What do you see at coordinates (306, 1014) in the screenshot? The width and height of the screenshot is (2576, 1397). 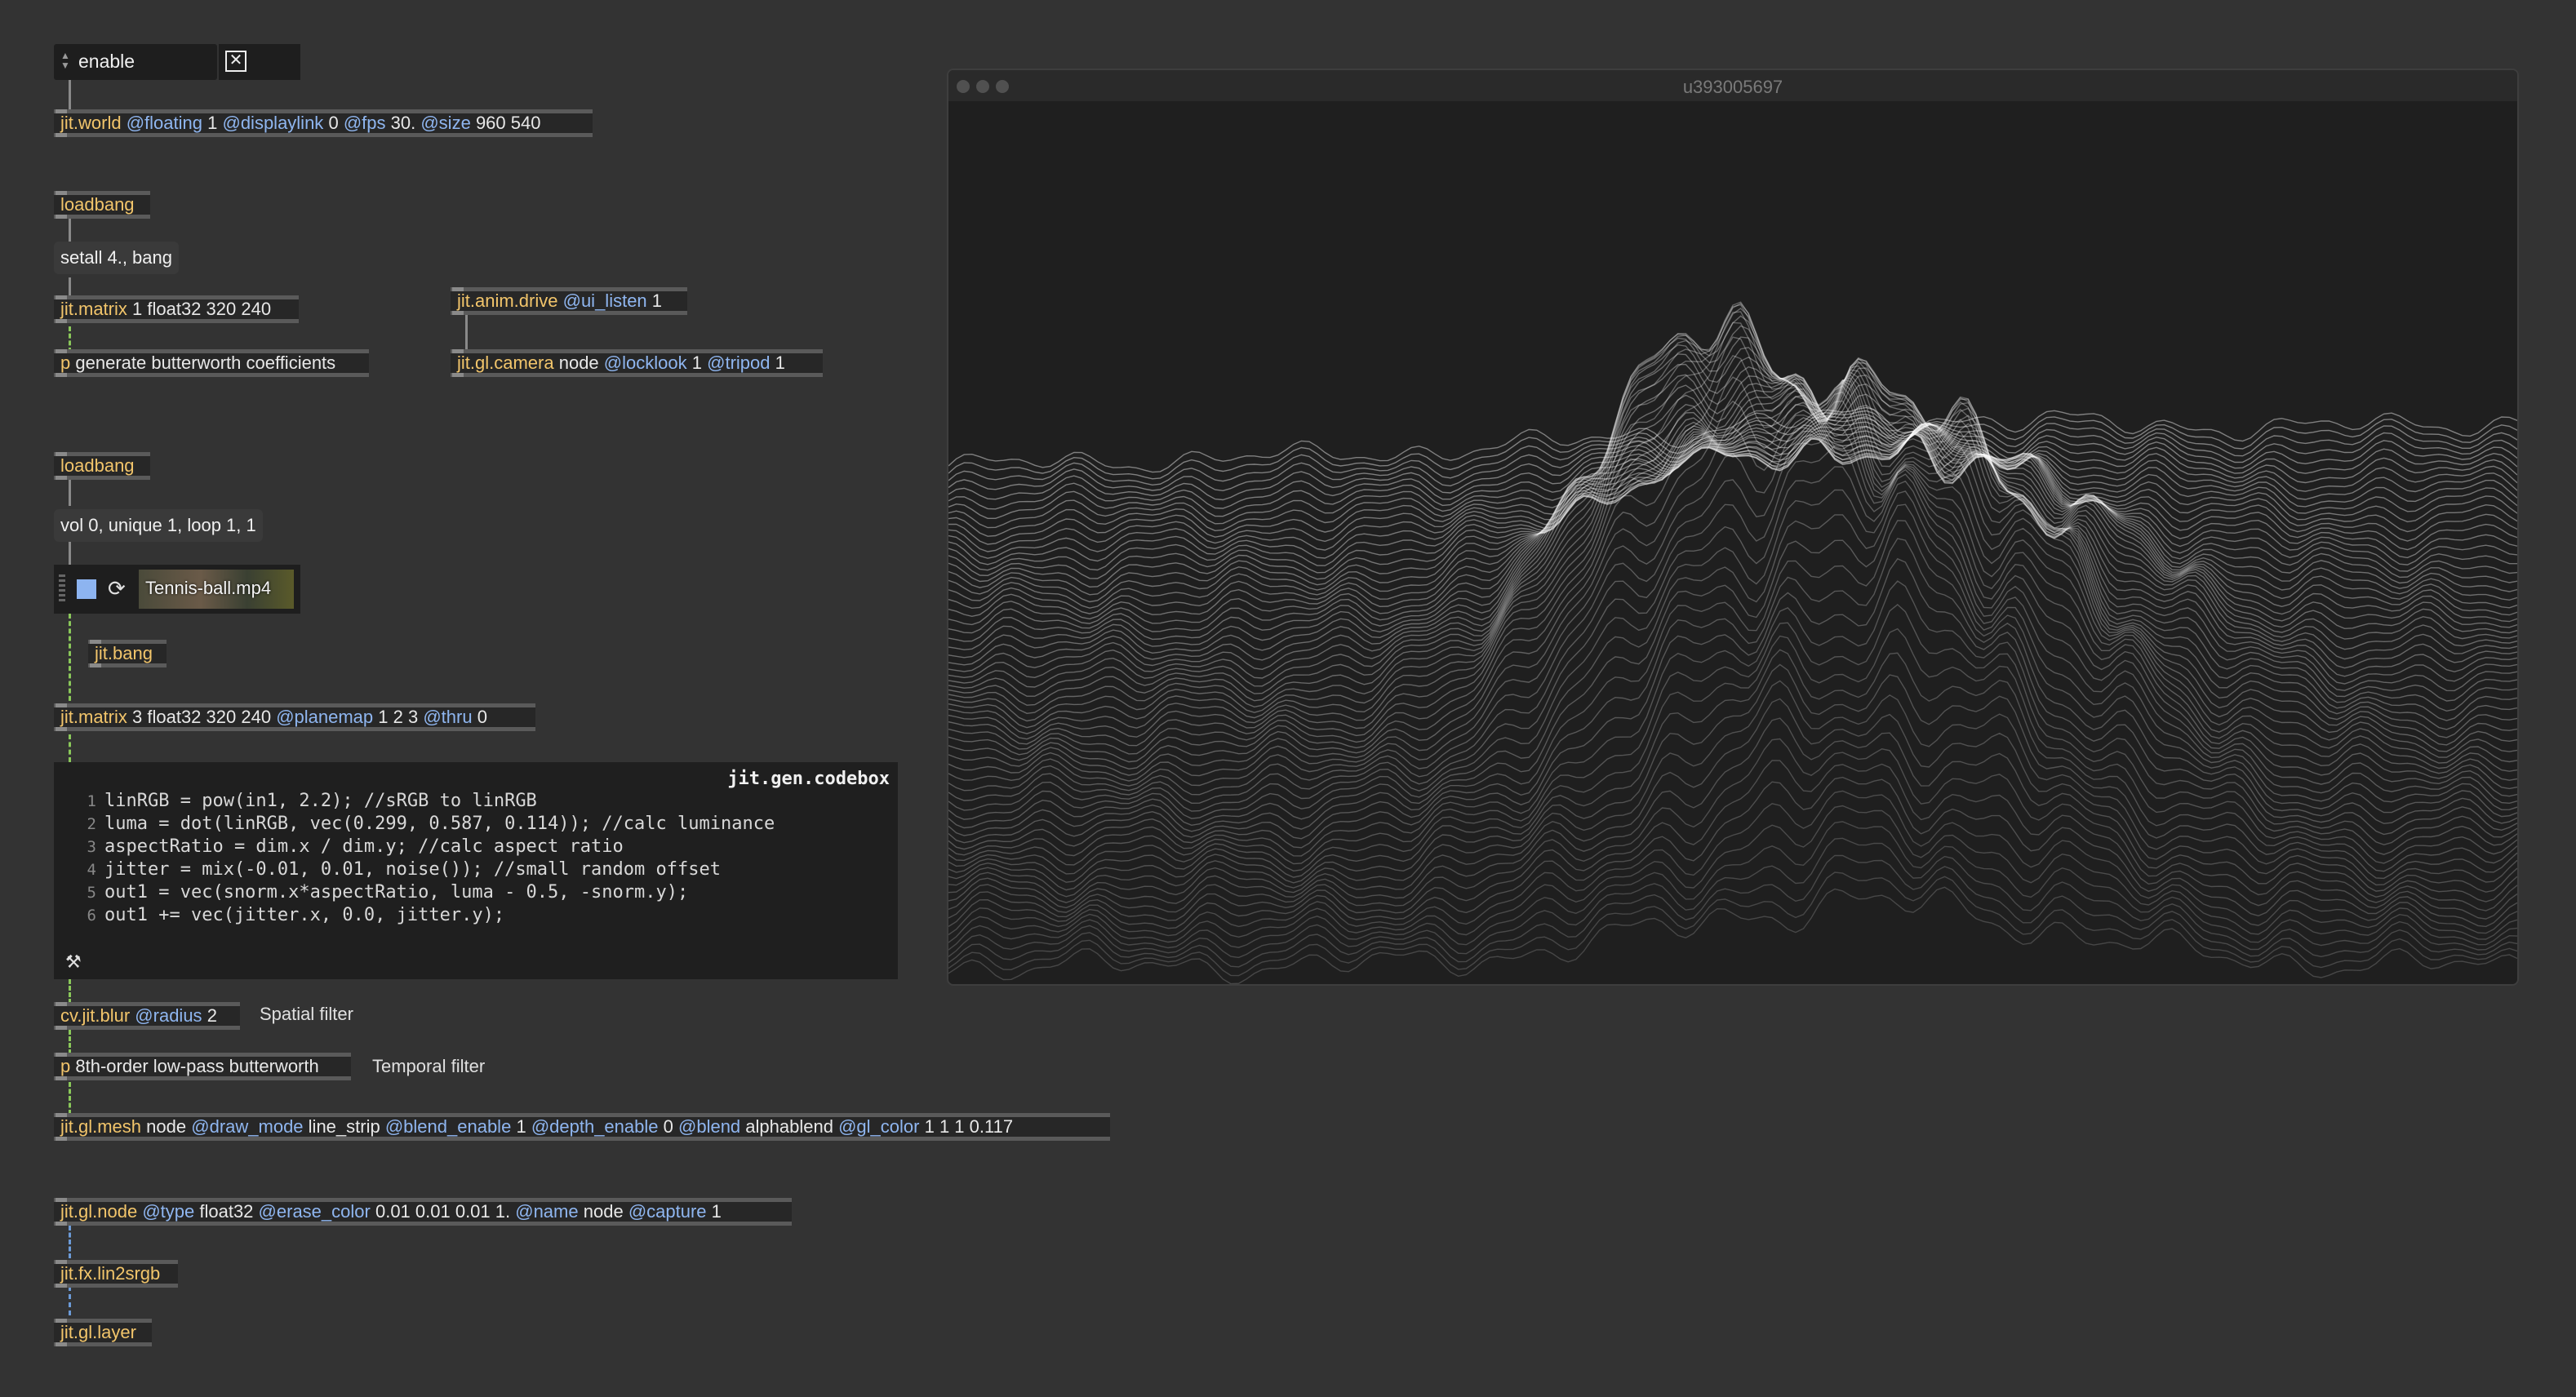 I see `spatial-filter-comment: Spatial filter` at bounding box center [306, 1014].